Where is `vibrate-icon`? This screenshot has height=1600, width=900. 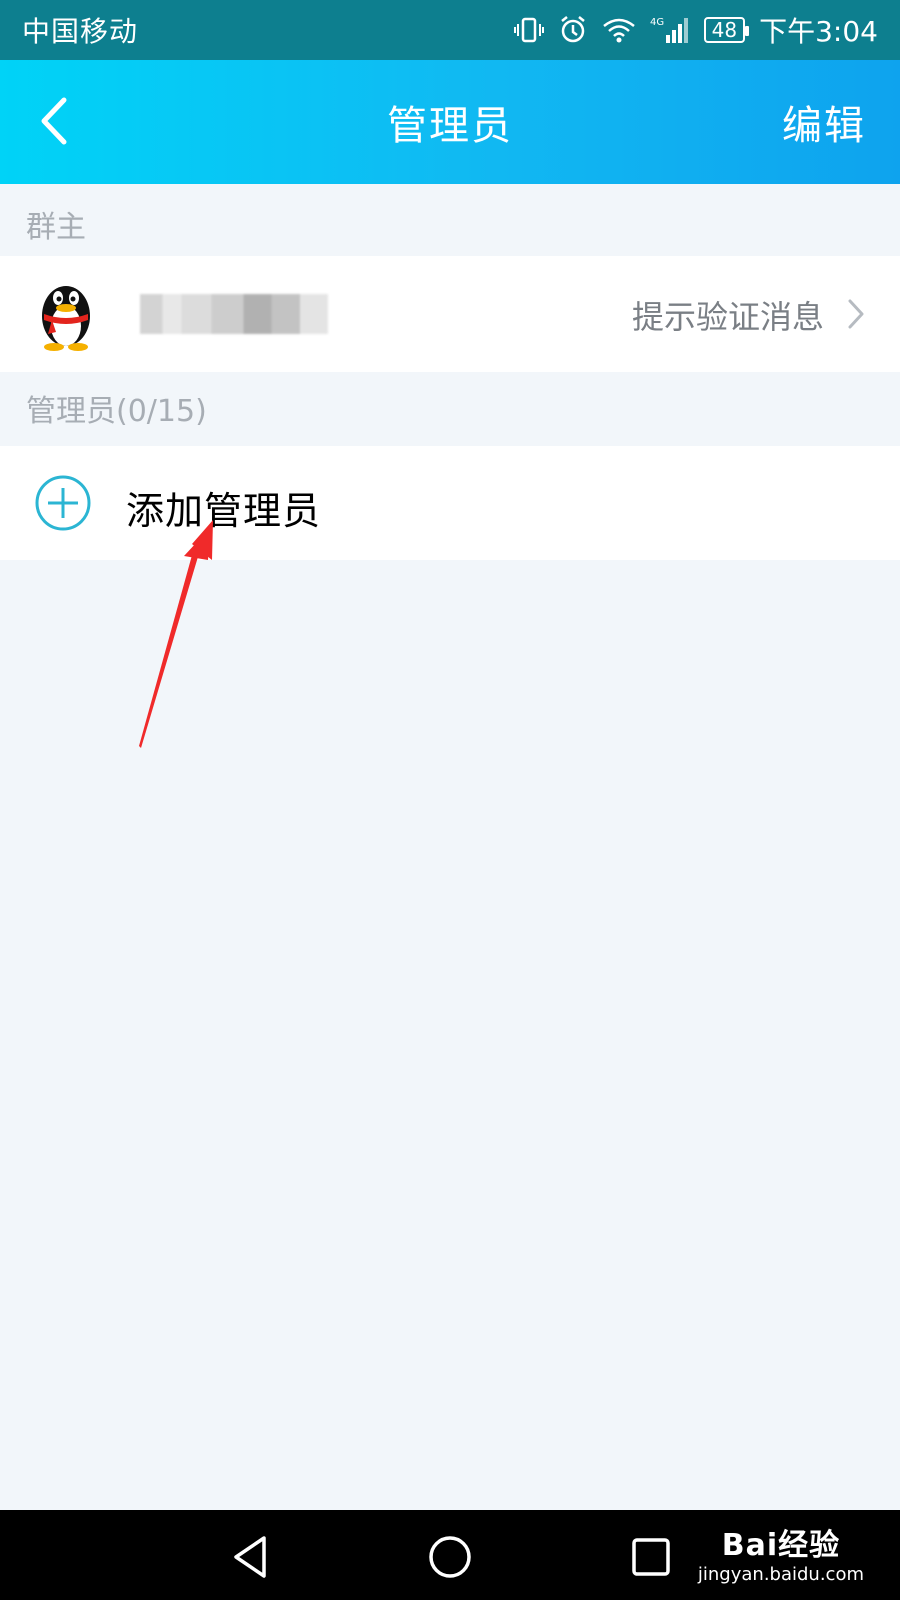 vibrate-icon is located at coordinates (528, 30).